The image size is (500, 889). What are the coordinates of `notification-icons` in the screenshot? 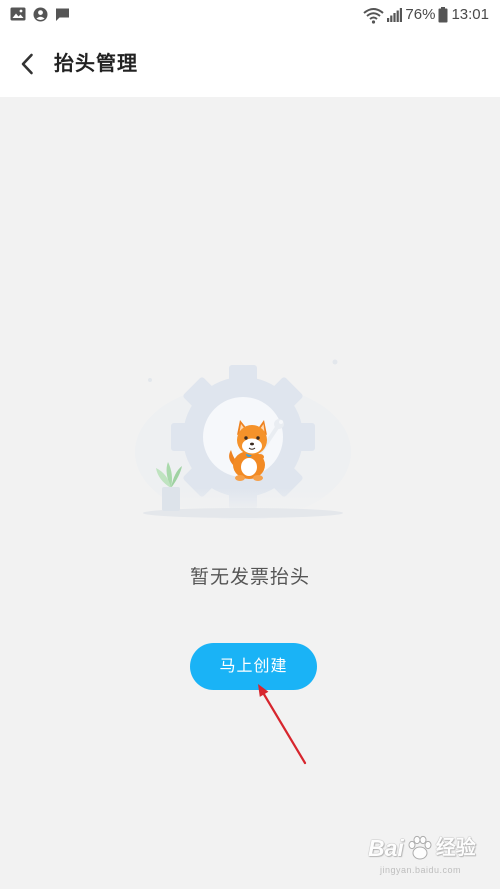 It's located at (40, 14).